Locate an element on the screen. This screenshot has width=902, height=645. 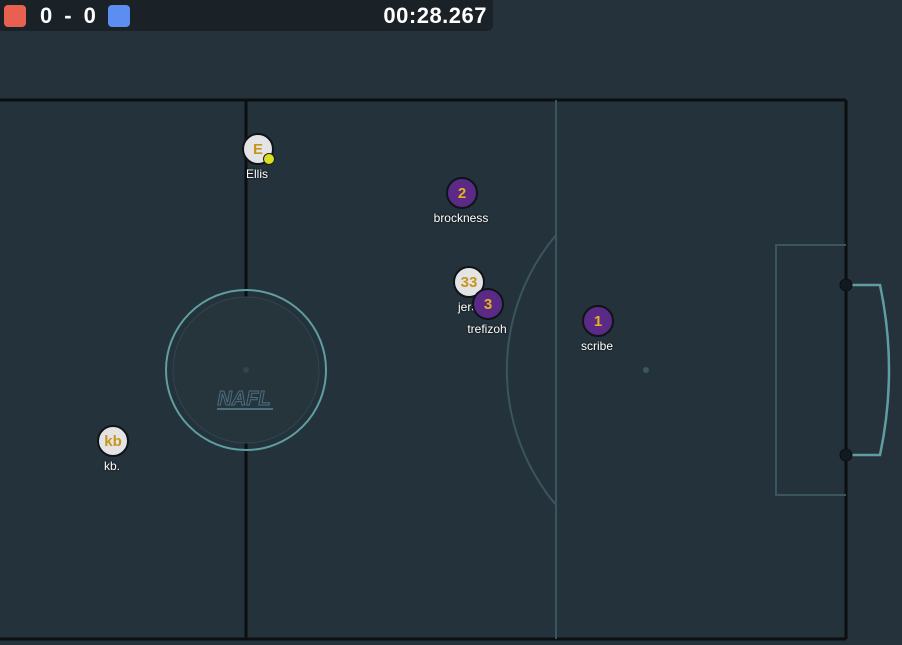
player-label: kb is located at coordinates (113, 441).